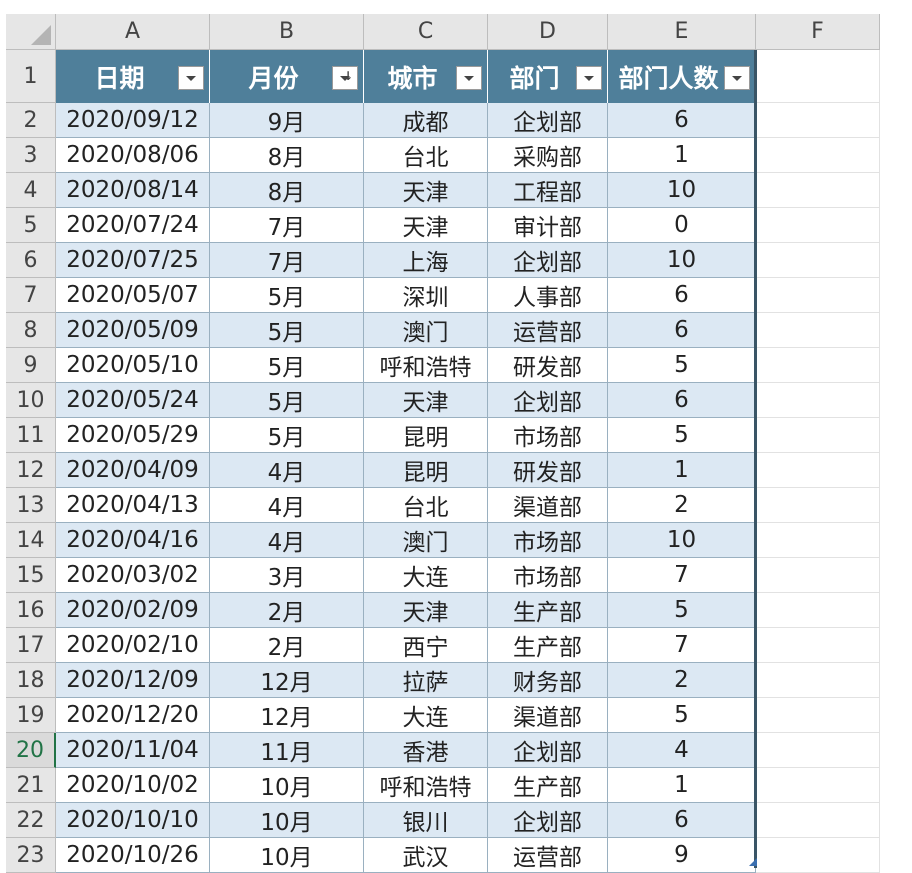 This screenshot has width=912, height=873. I want to click on row-header-5: 5, so click(31, 225).